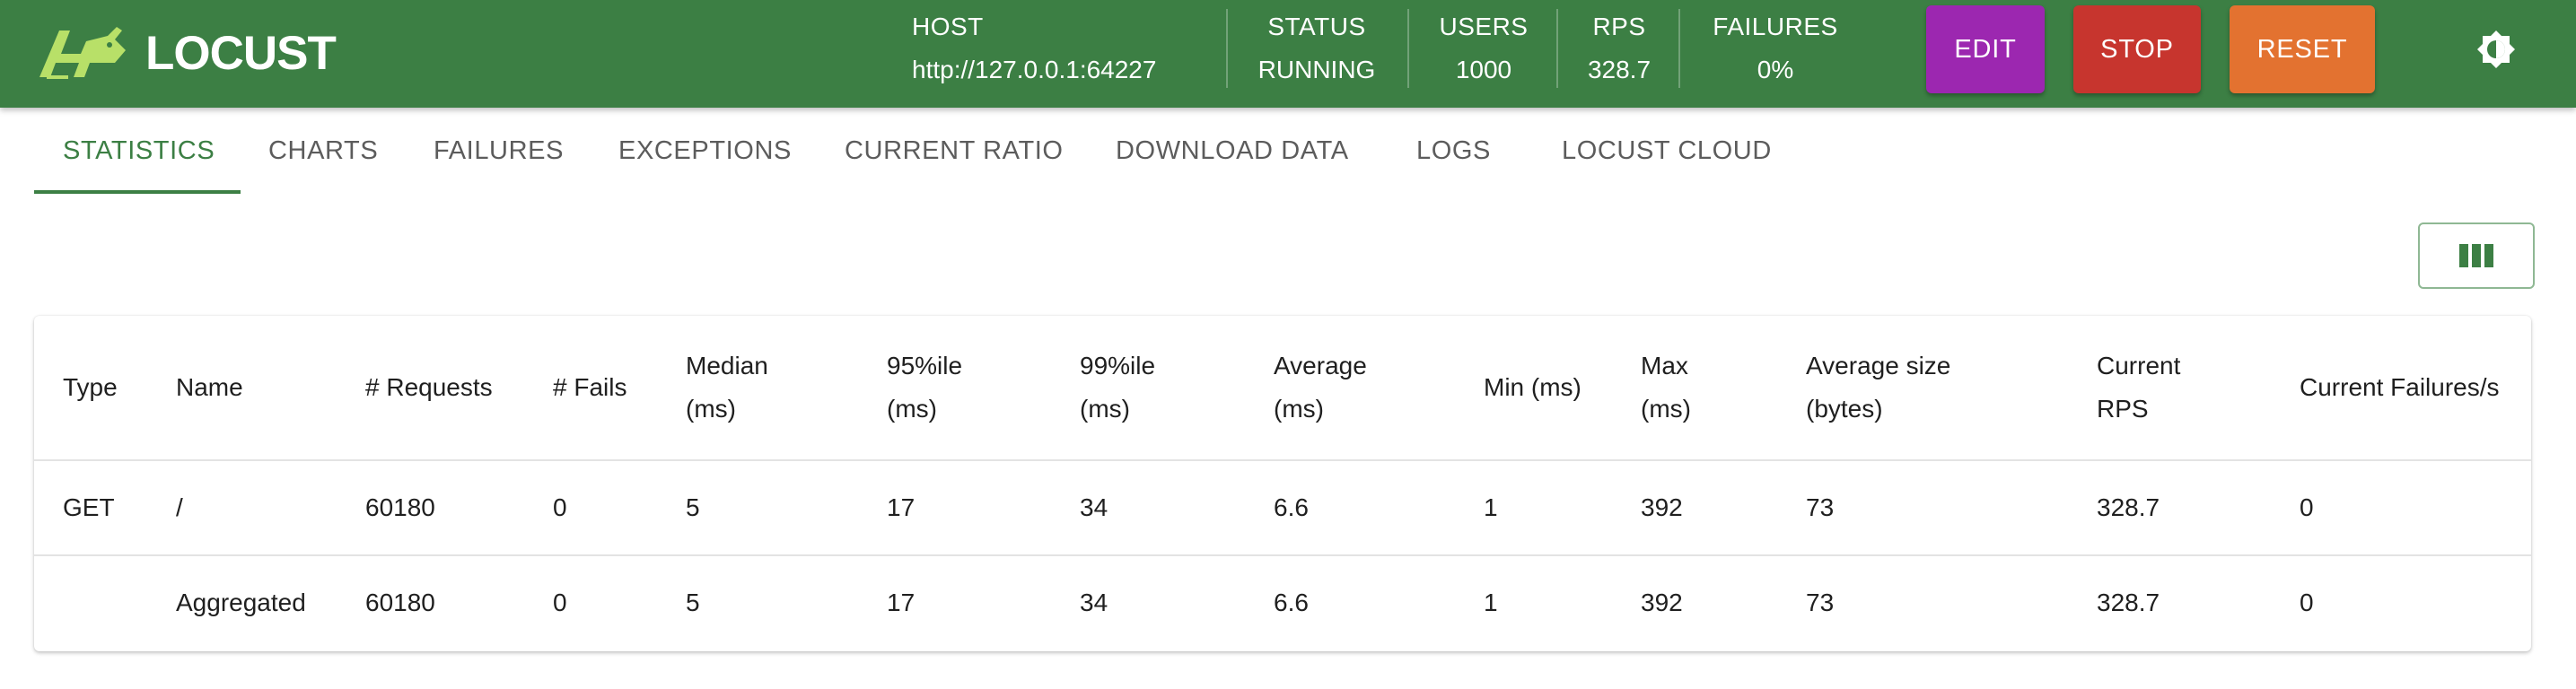 The width and height of the screenshot is (2576, 689). I want to click on status-value: RUNNING, so click(1316, 69).